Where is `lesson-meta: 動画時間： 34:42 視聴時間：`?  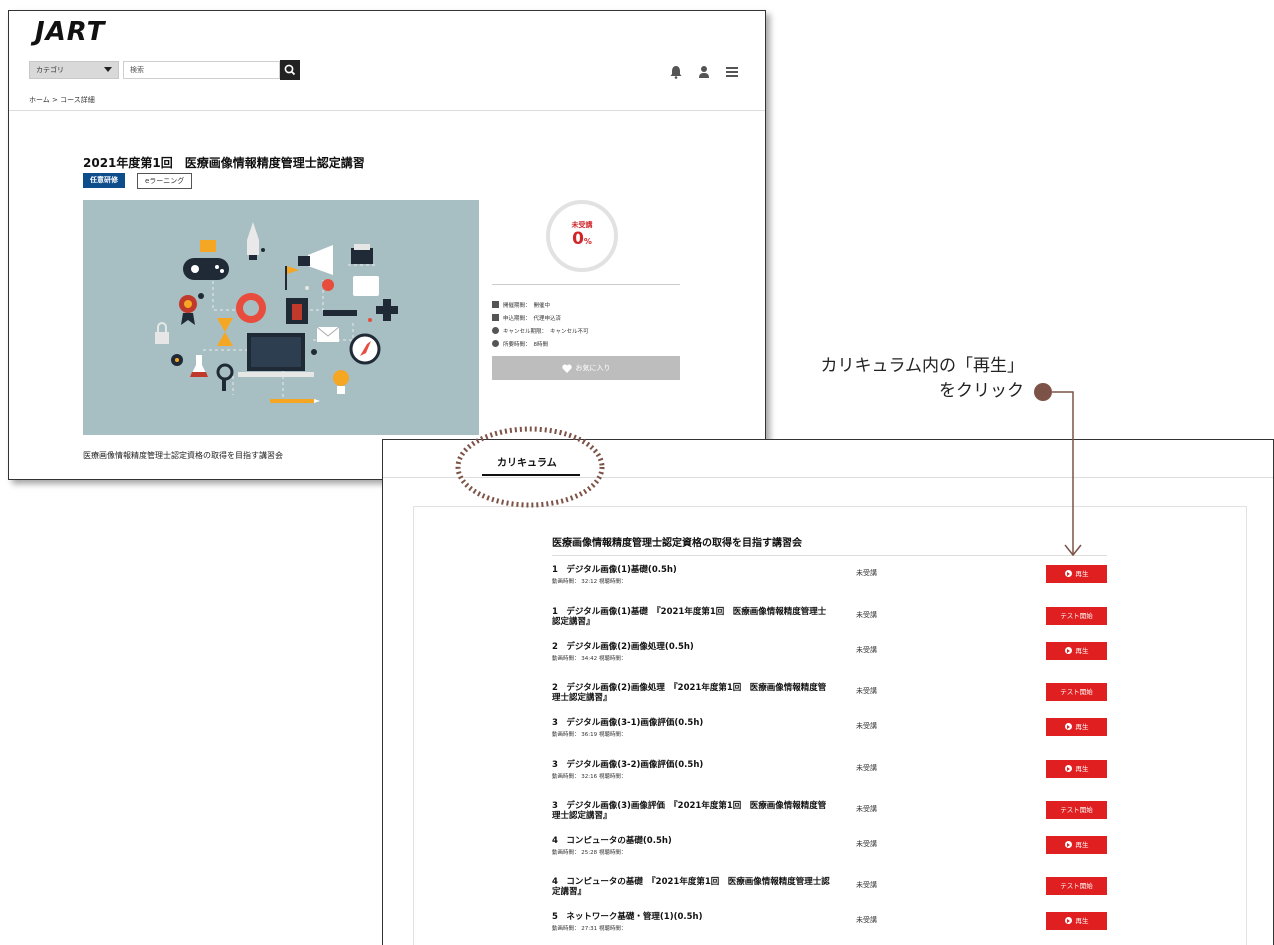 lesson-meta: 動画時間： 34:42 視聴時間： is located at coordinates (589, 659).